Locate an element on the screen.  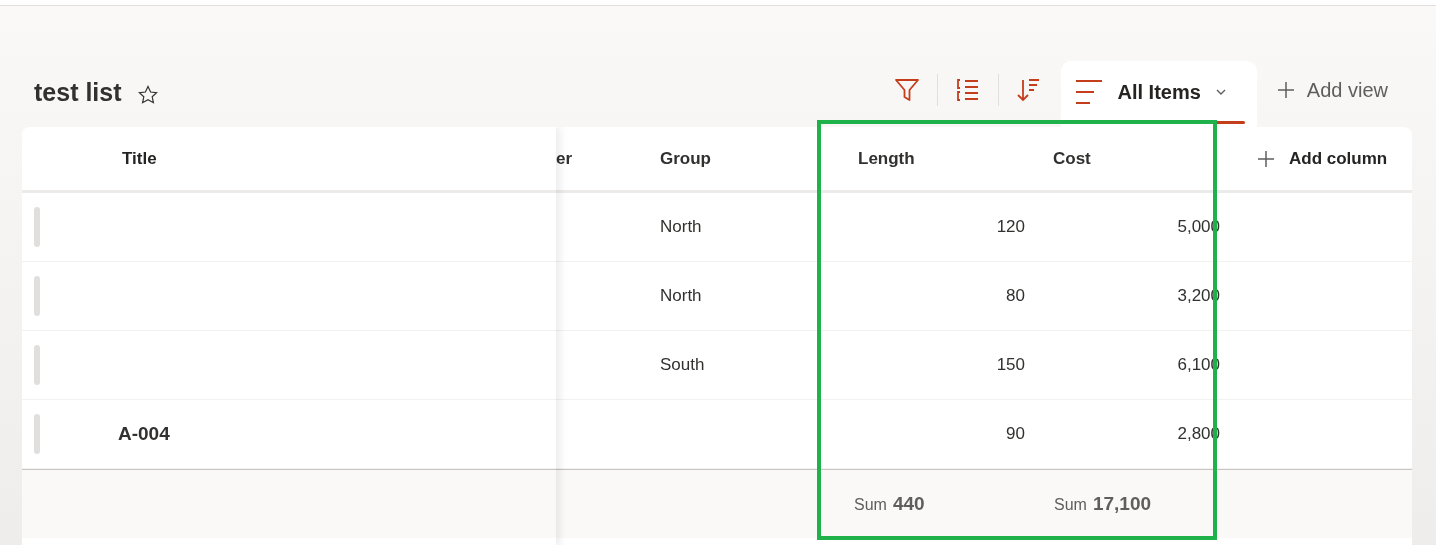
add-column-button: Add column is located at coordinates (1306, 158).